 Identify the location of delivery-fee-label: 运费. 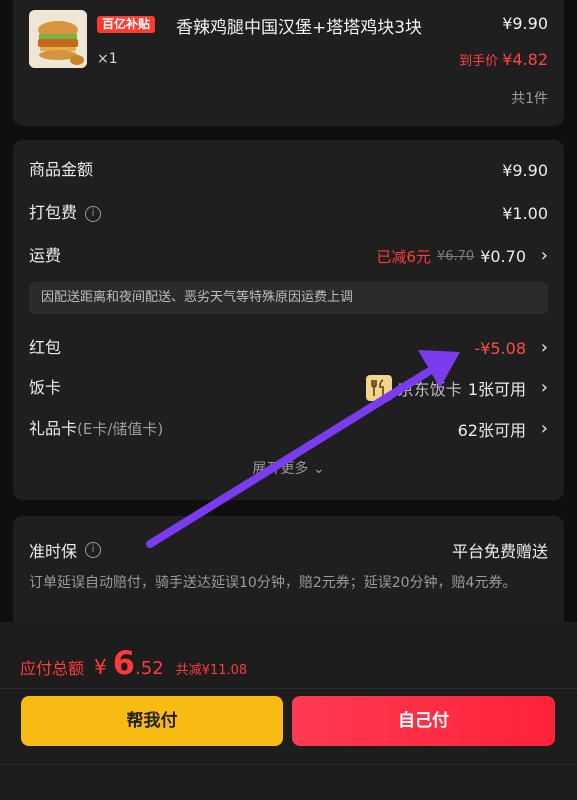
(45, 255).